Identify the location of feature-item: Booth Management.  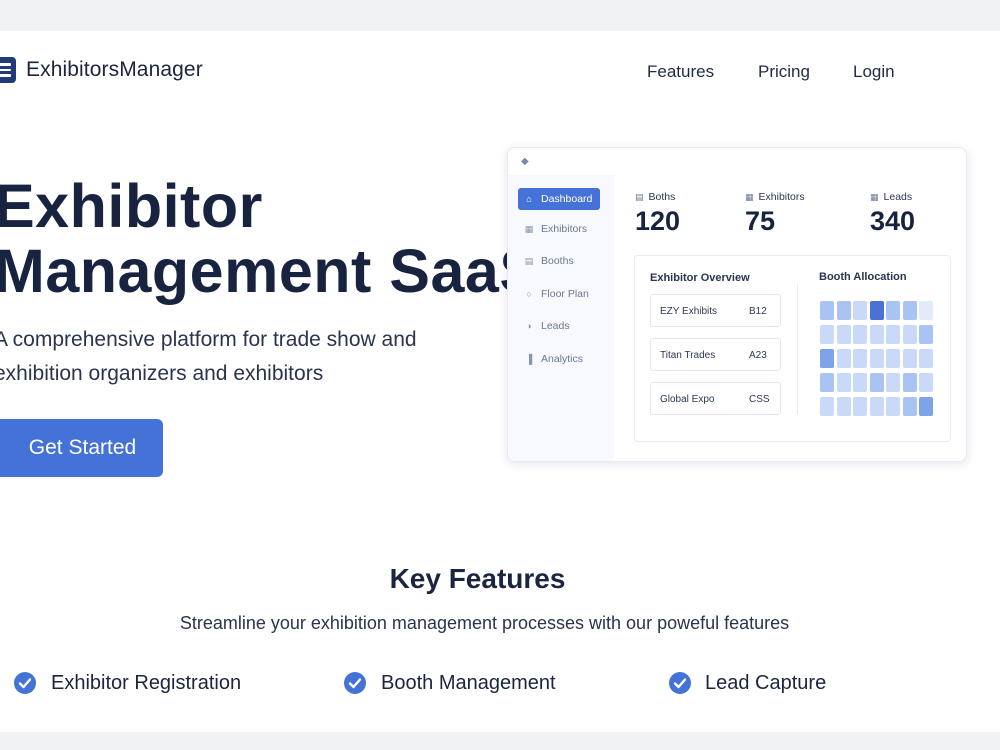
(449, 683).